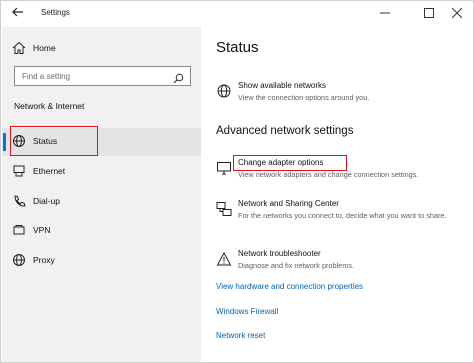 The image size is (474, 363). What do you see at coordinates (282, 85) in the screenshot?
I see `item-title: Show available networks` at bounding box center [282, 85].